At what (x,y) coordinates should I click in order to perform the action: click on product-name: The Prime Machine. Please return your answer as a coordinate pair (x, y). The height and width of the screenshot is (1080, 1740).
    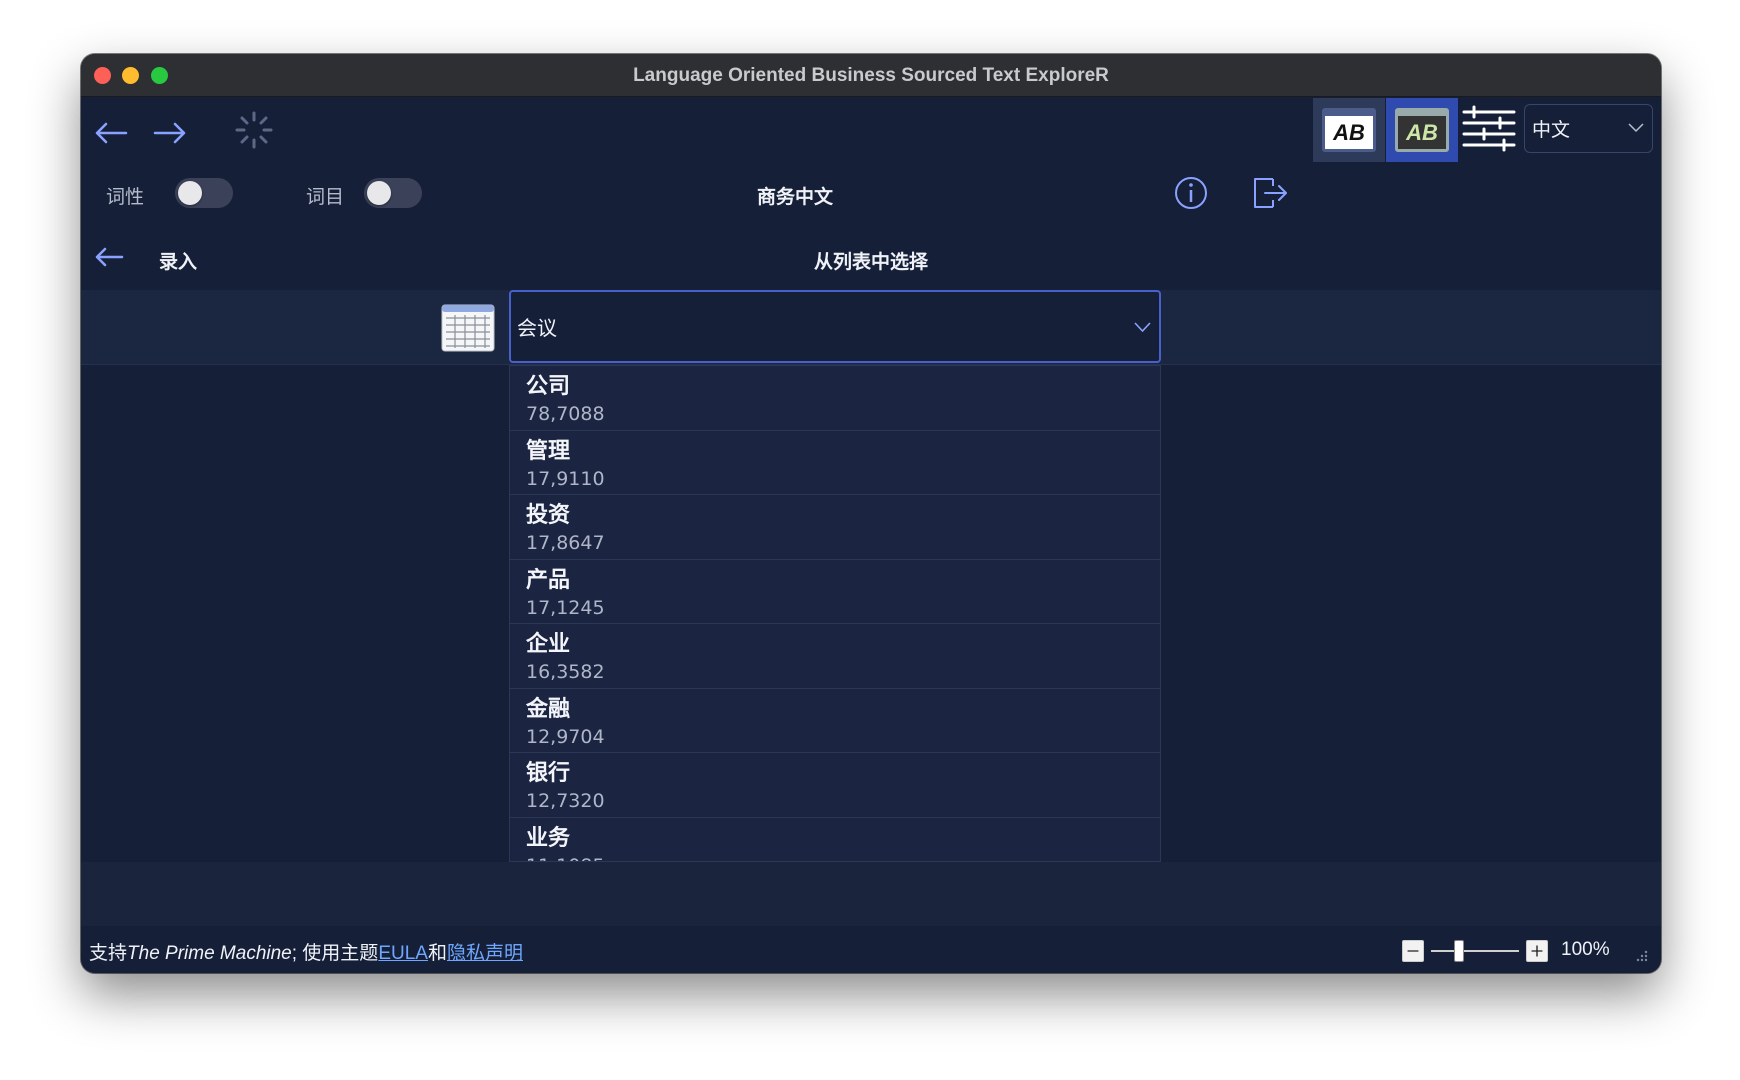
    Looking at the image, I should click on (209, 953).